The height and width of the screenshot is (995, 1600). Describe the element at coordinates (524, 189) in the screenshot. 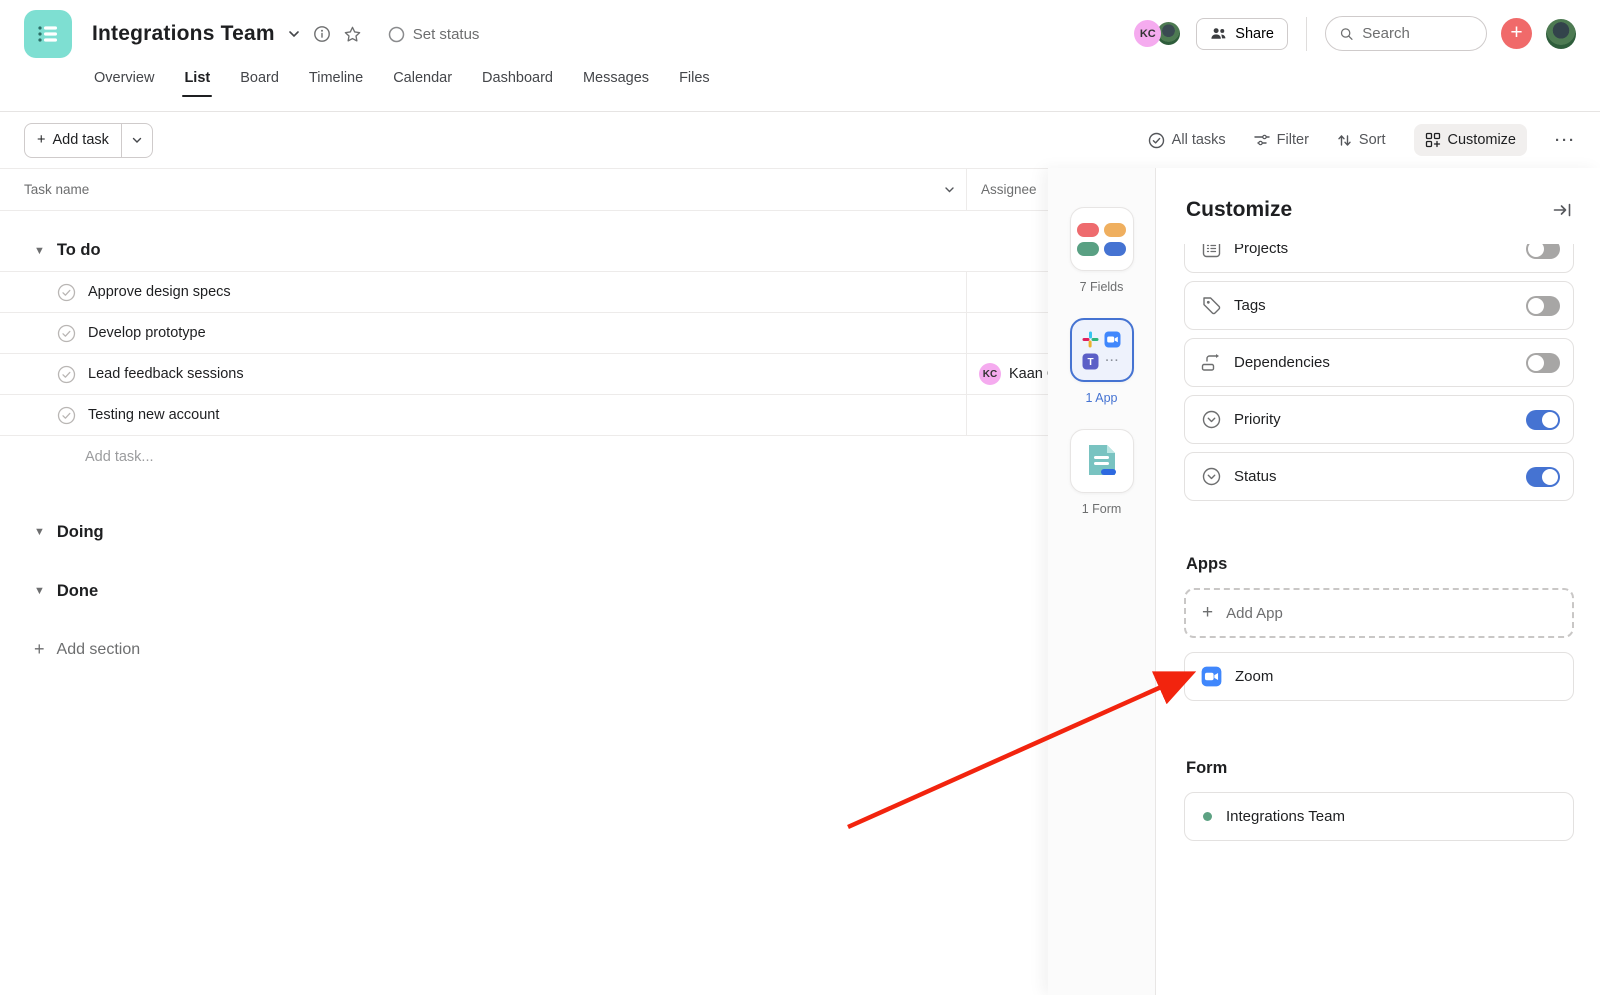

I see `table-header: Task name Assignee` at that location.